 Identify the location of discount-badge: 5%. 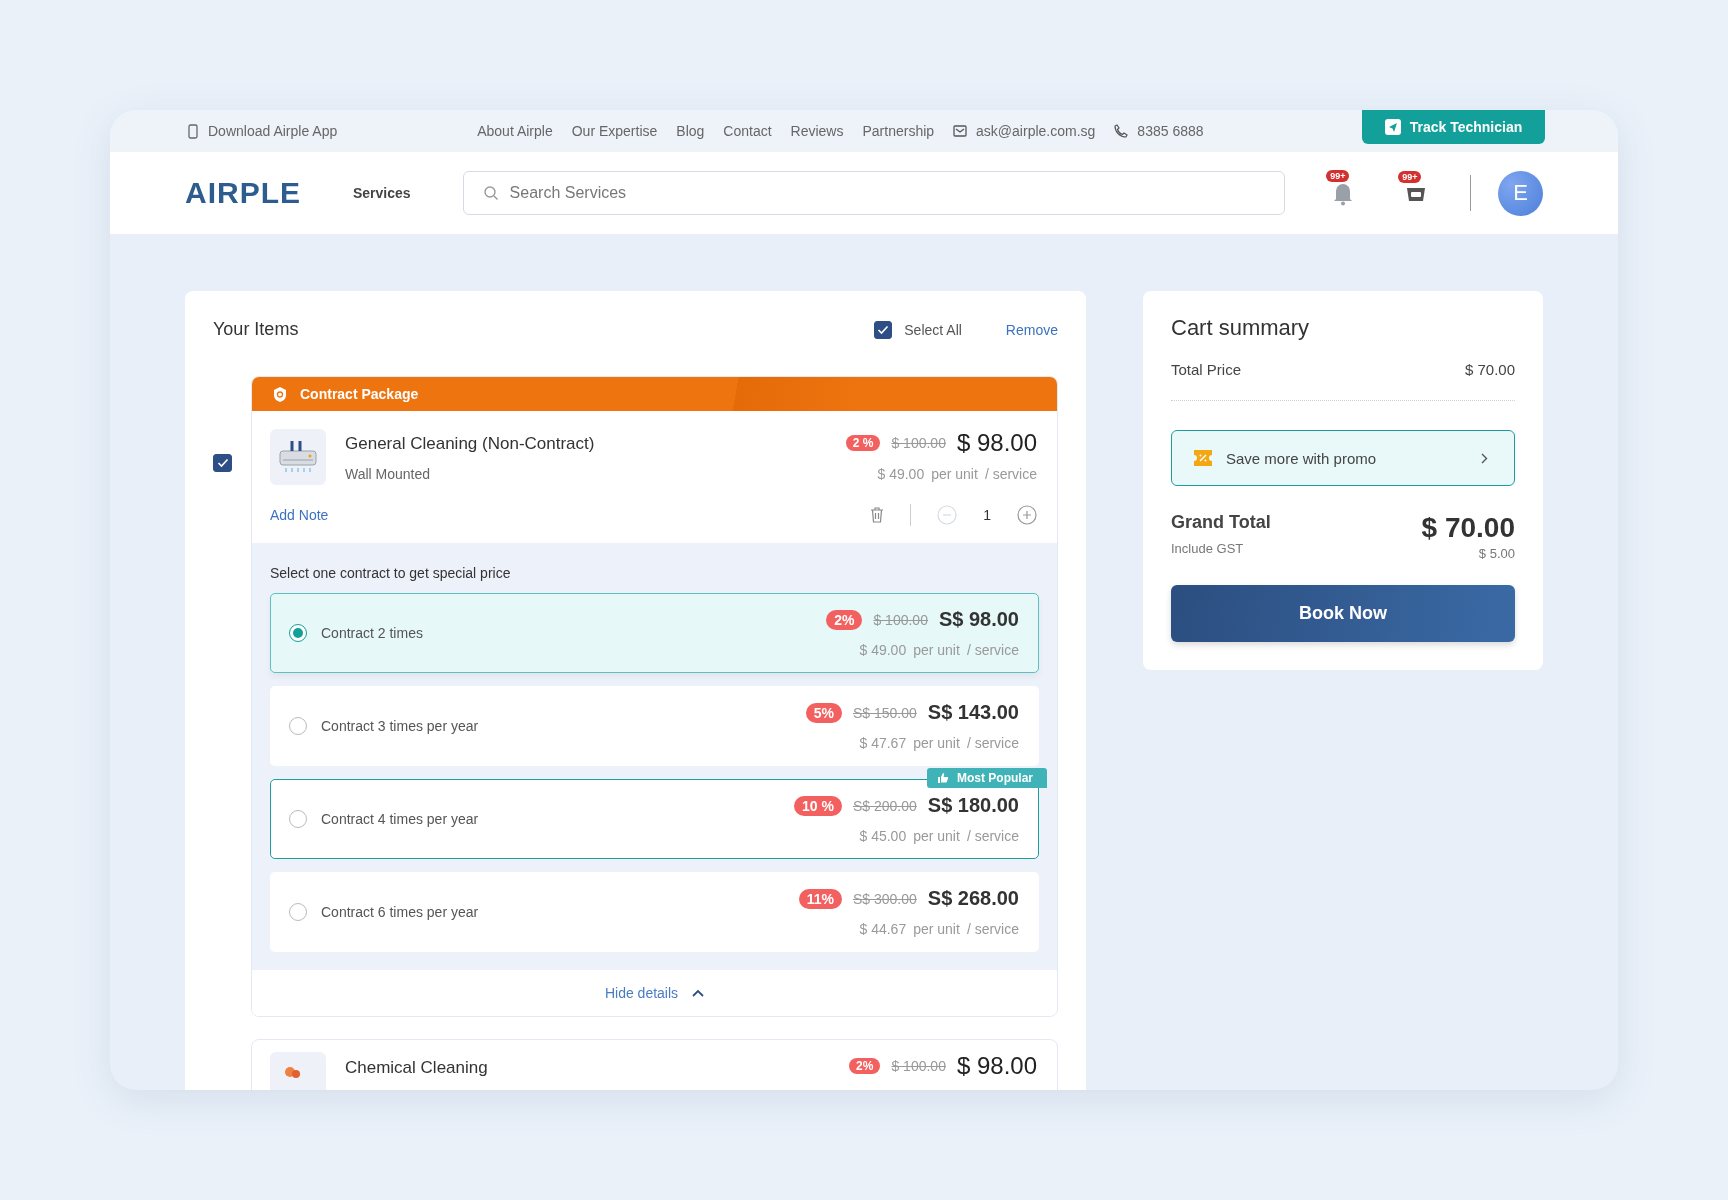
(823, 712).